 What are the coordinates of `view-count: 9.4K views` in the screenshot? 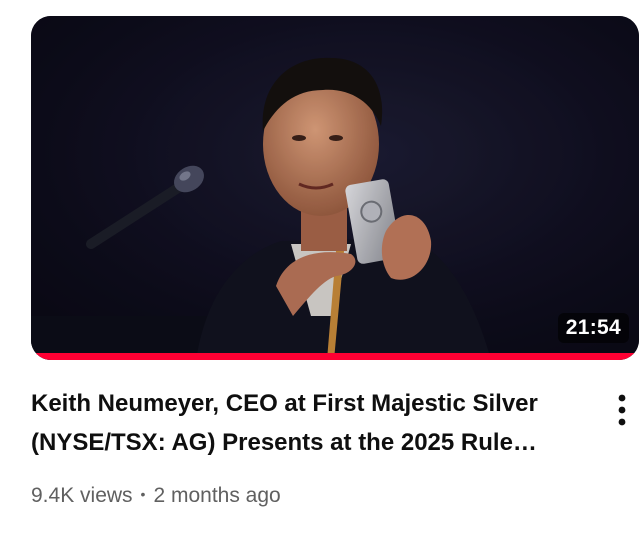 It's located at (82, 495).